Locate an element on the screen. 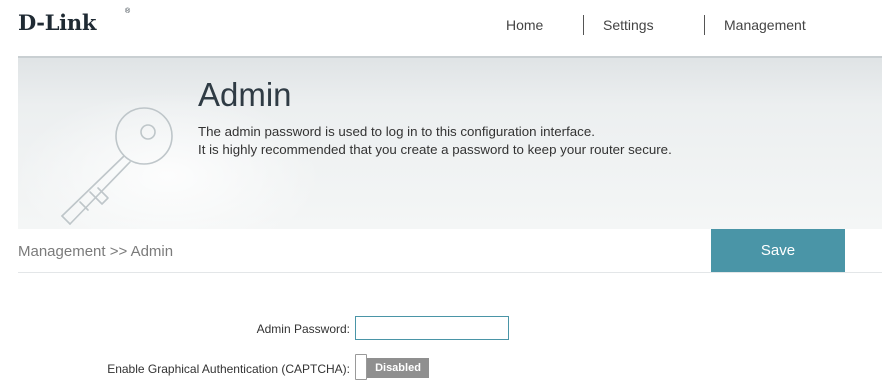  admin-password-label: Admin Password: is located at coordinates (303, 329).